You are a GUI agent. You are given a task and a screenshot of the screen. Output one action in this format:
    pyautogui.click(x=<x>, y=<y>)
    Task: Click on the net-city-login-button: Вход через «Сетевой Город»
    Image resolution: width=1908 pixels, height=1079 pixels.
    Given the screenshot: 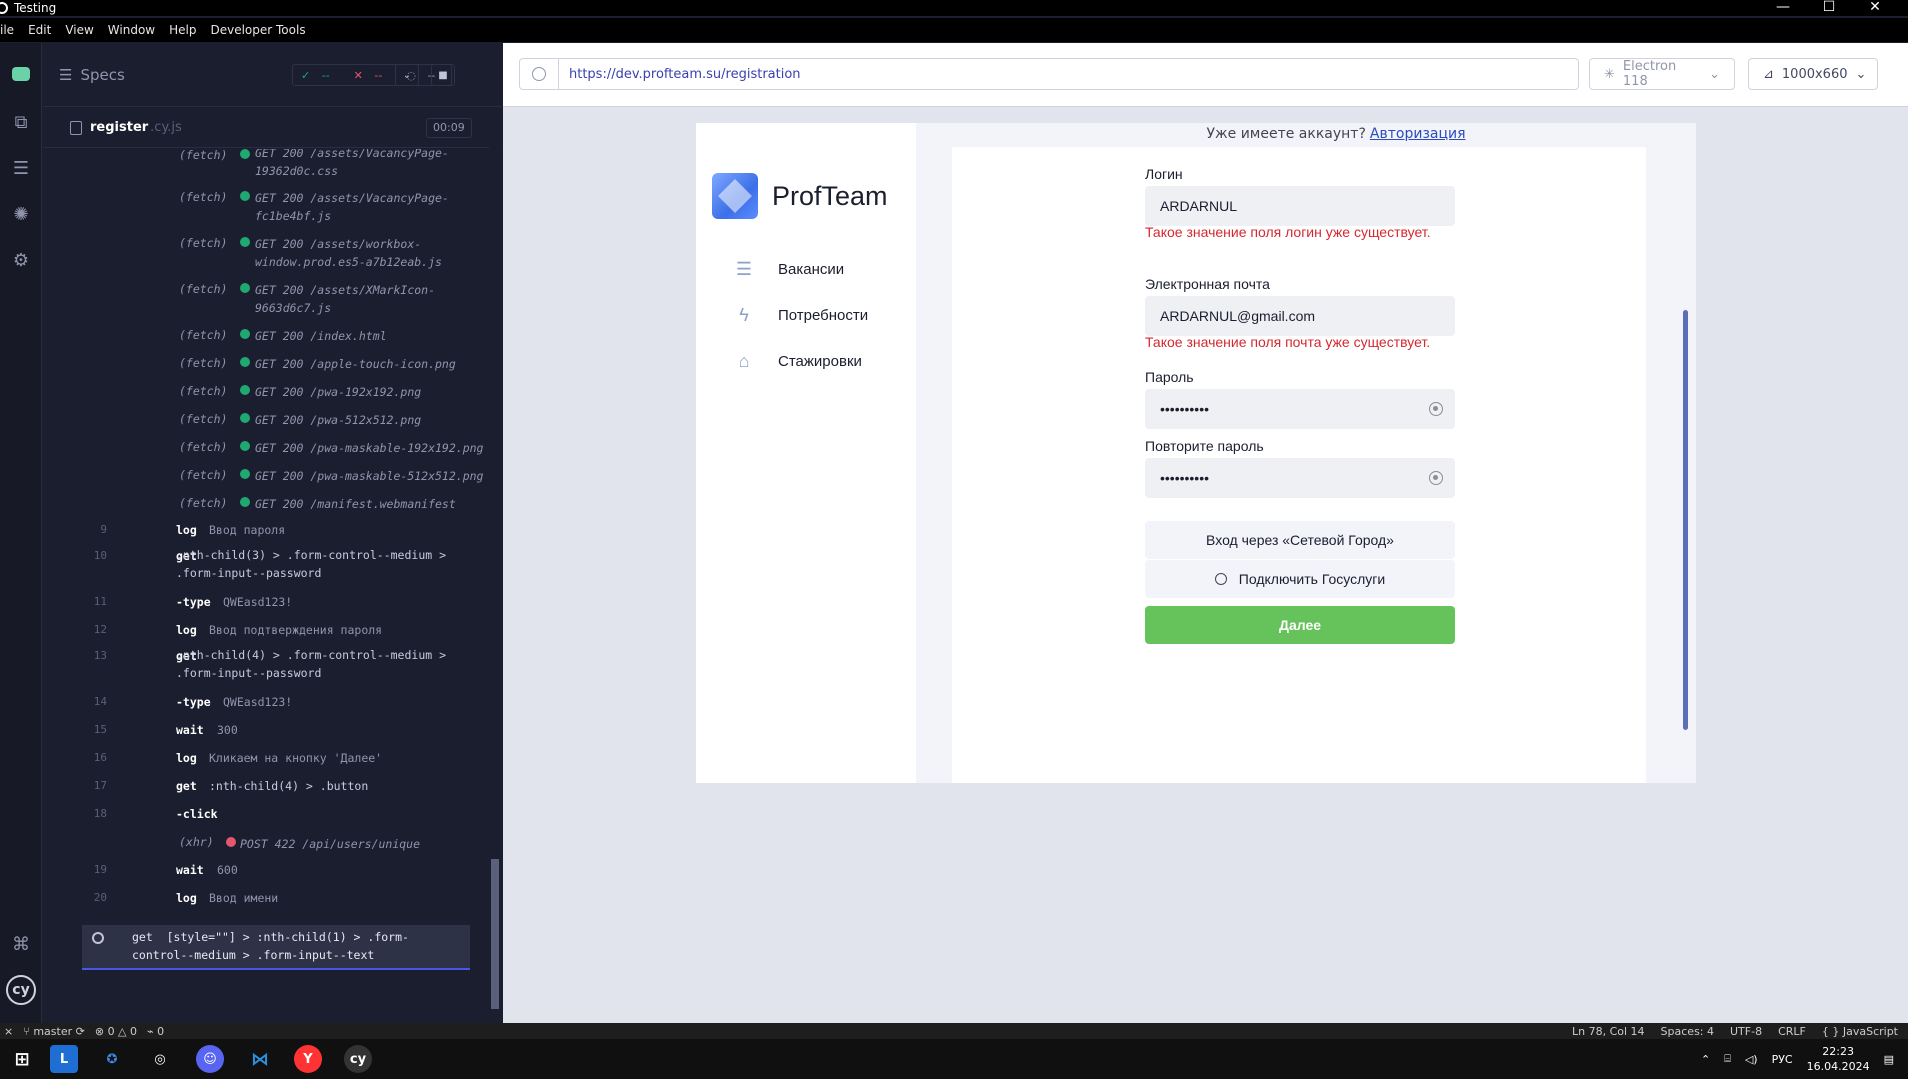 What is the action you would take?
    pyautogui.click(x=1300, y=540)
    